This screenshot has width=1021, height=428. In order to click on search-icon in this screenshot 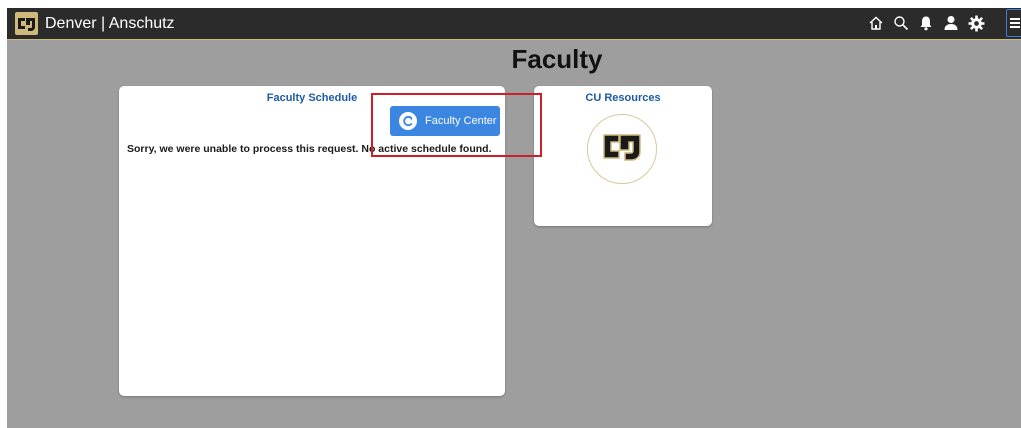, I will do `click(901, 23)`.